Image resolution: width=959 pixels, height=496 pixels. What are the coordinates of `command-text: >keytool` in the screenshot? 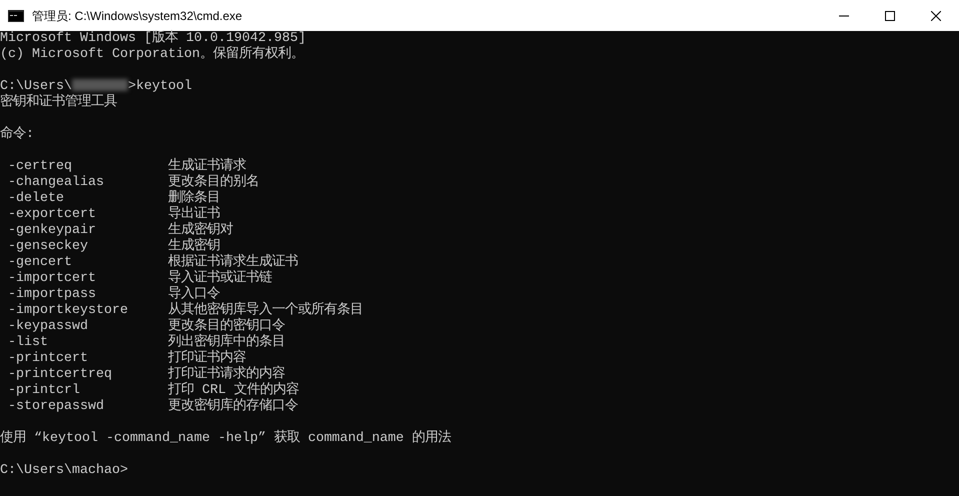 It's located at (160, 86).